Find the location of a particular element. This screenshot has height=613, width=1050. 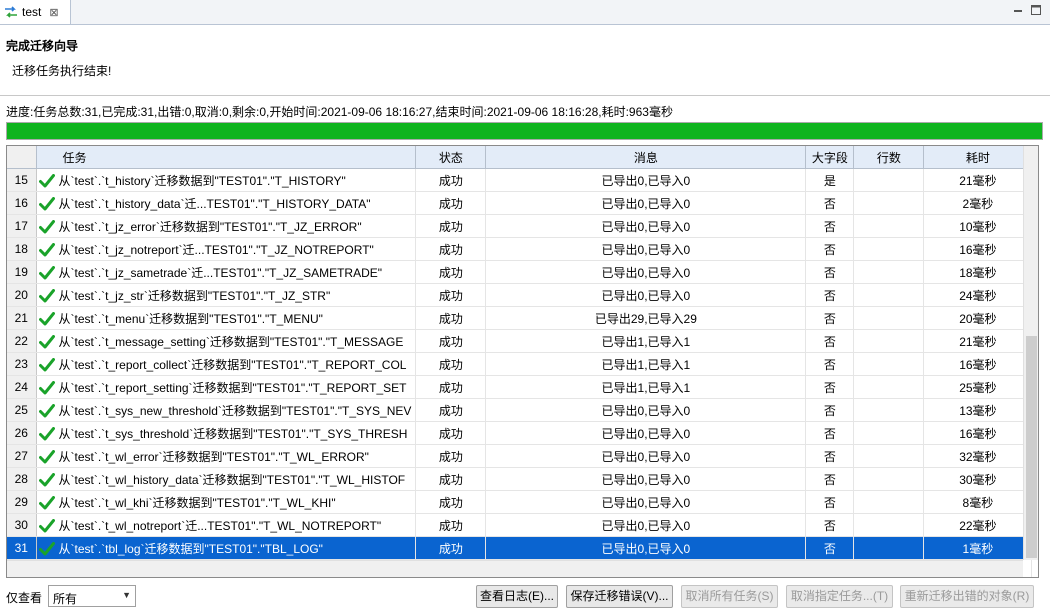

maximize-icon is located at coordinates (1036, 10).